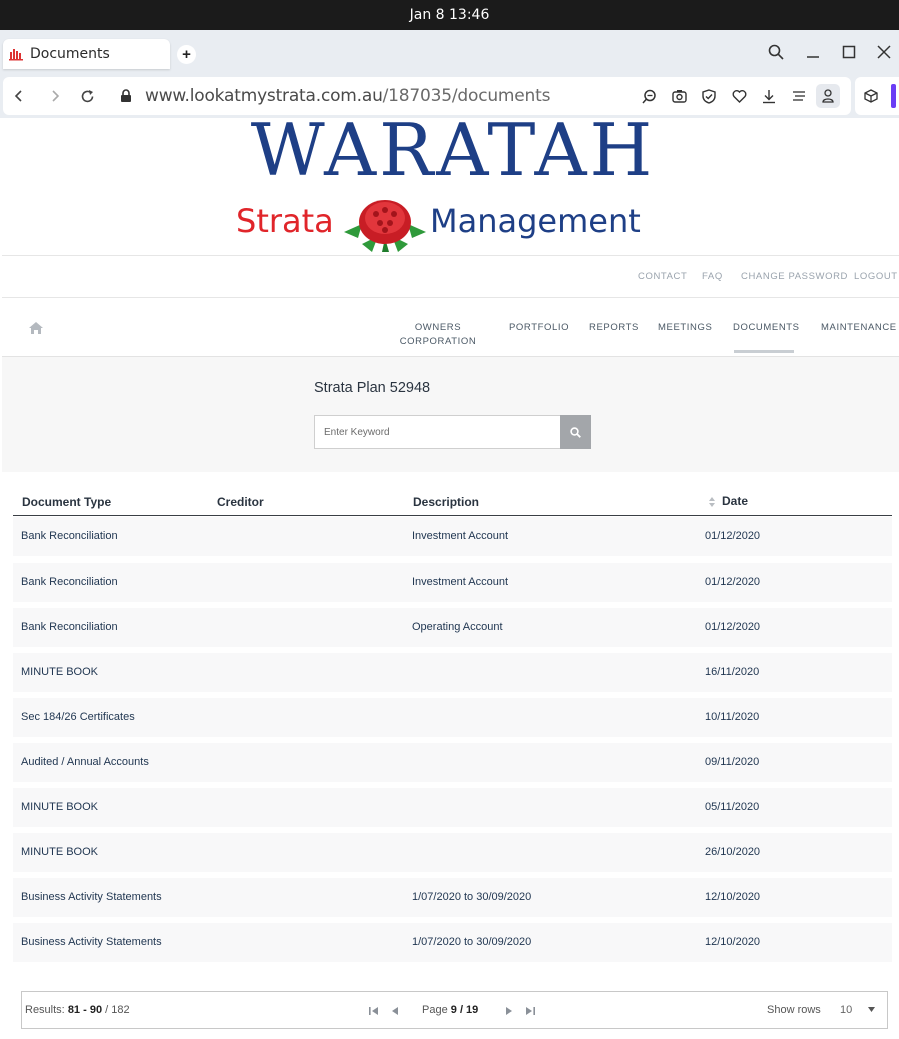 The width and height of the screenshot is (899, 1039). What do you see at coordinates (452, 762) in the screenshot?
I see `table-row: Audited / Annual Accounts 09/11/2020` at bounding box center [452, 762].